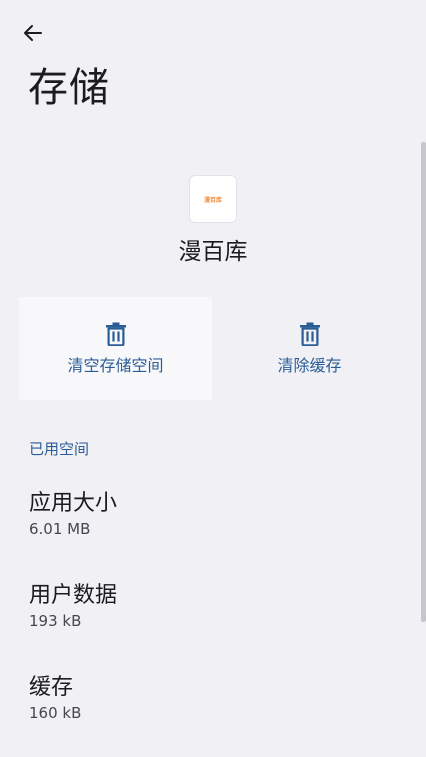  What do you see at coordinates (59, 449) in the screenshot?
I see `section-header-used-space: 已用空间` at bounding box center [59, 449].